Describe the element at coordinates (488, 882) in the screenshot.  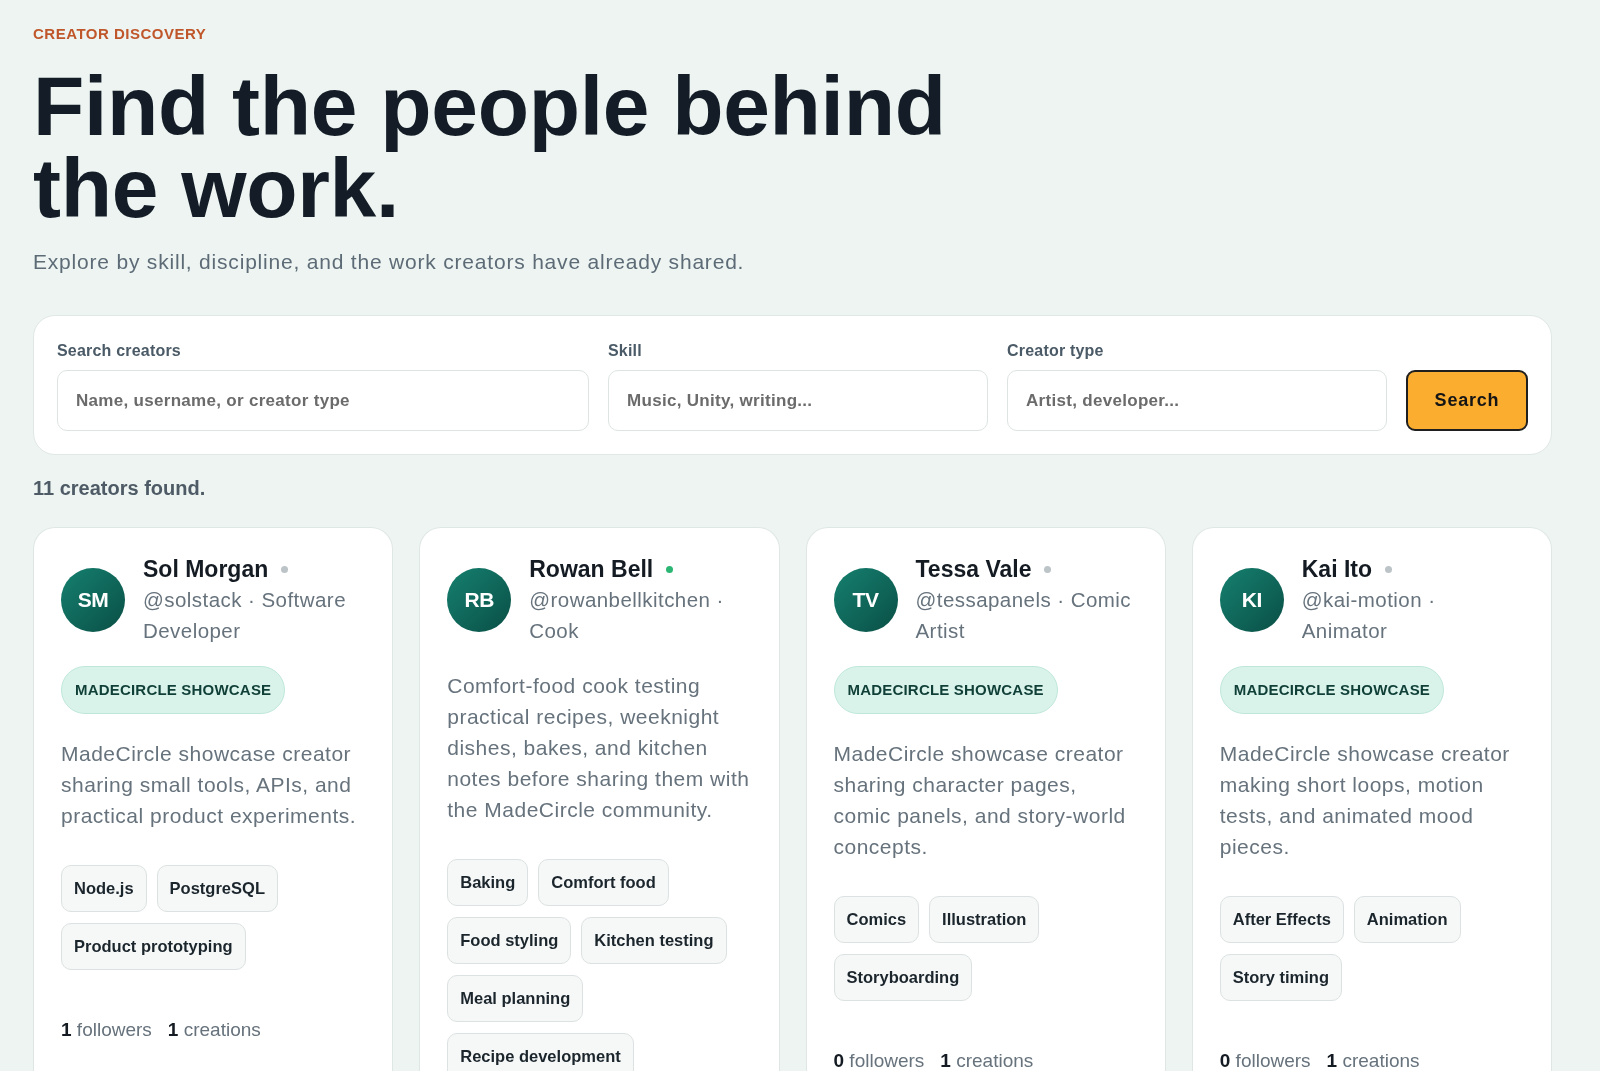
I see `skill-tag: Baking` at that location.